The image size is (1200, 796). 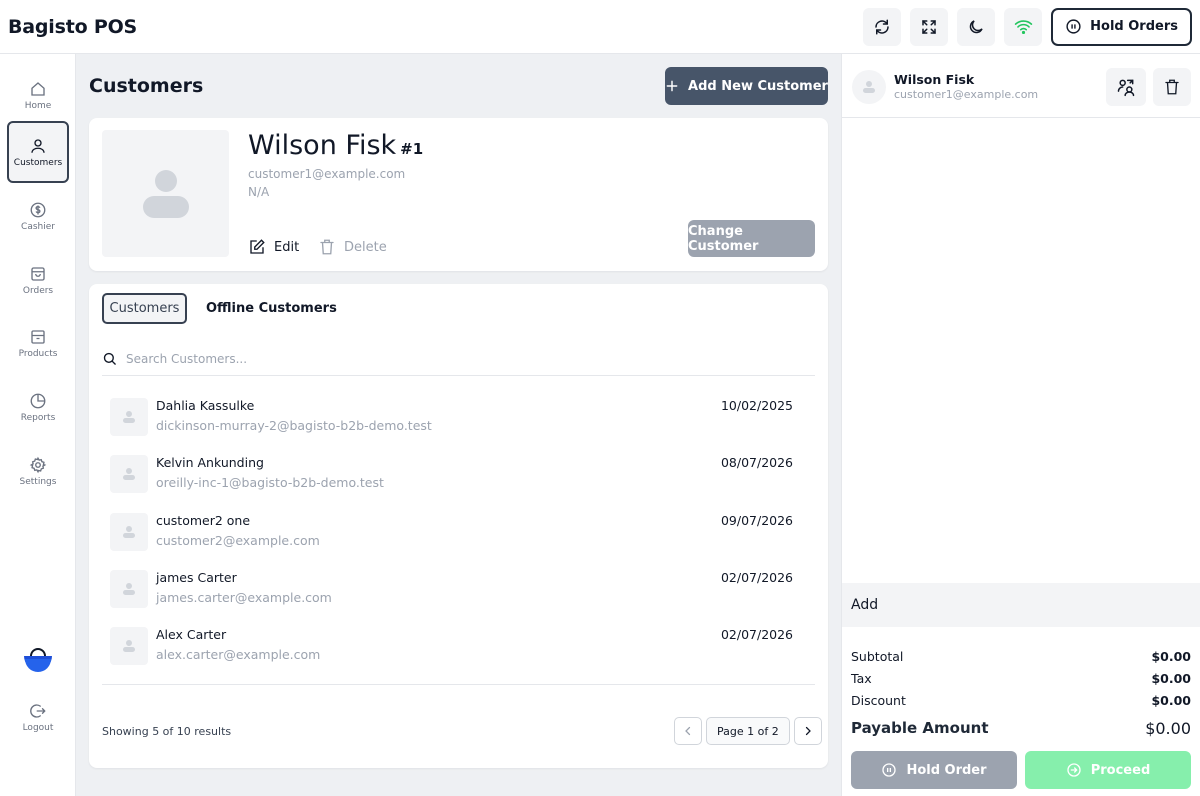 I want to click on customer-email: customer1@example.com, so click(x=327, y=174).